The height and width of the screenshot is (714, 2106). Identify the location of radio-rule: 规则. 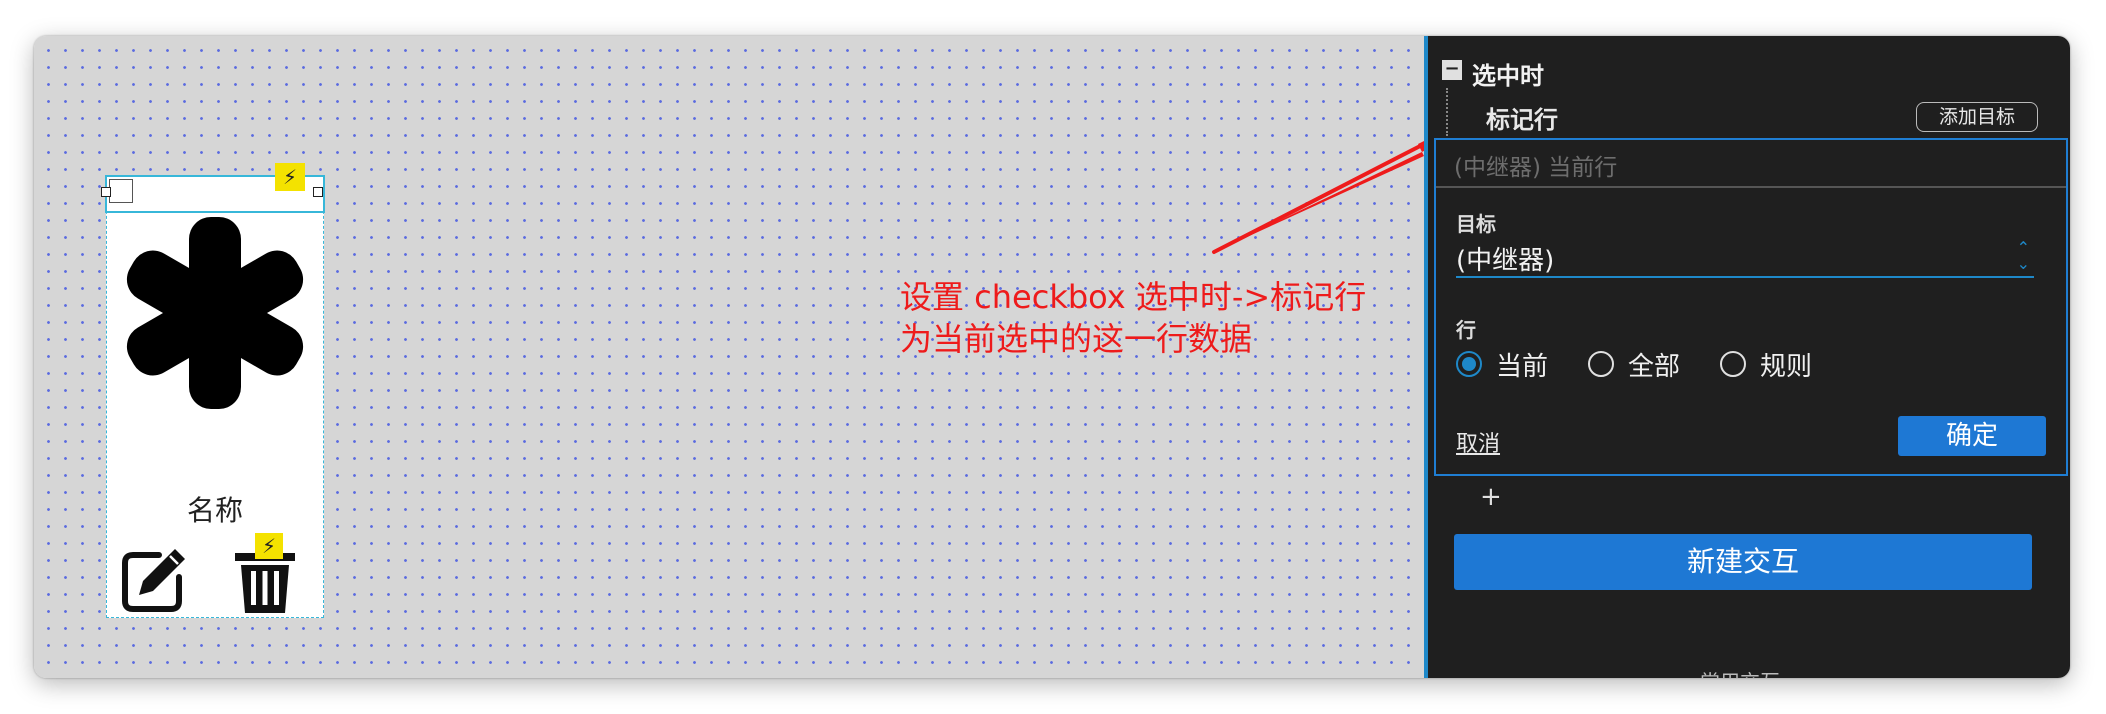
(1766, 364).